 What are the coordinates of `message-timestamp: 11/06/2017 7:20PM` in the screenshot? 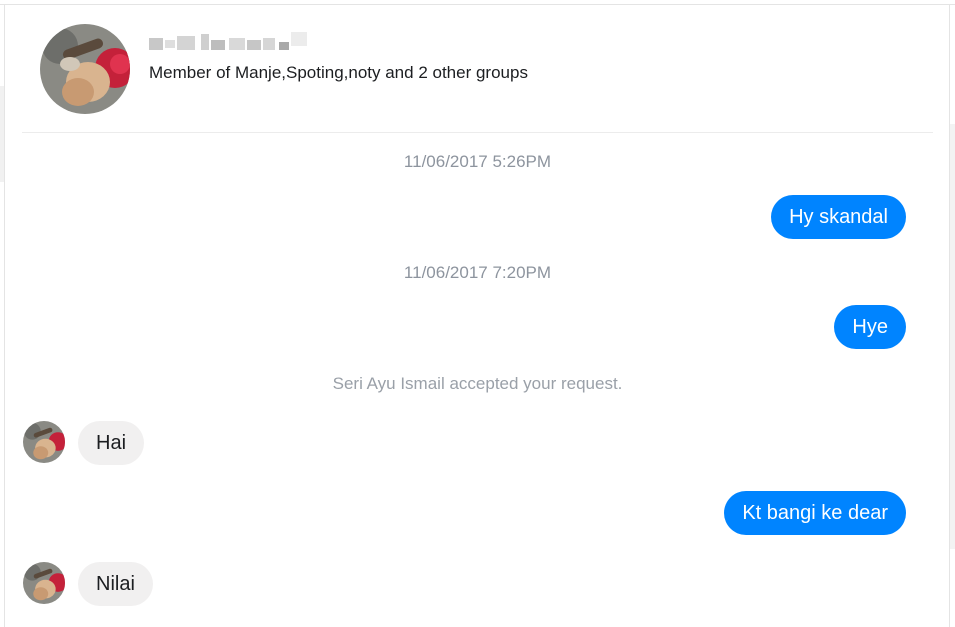 It's located at (477, 272).